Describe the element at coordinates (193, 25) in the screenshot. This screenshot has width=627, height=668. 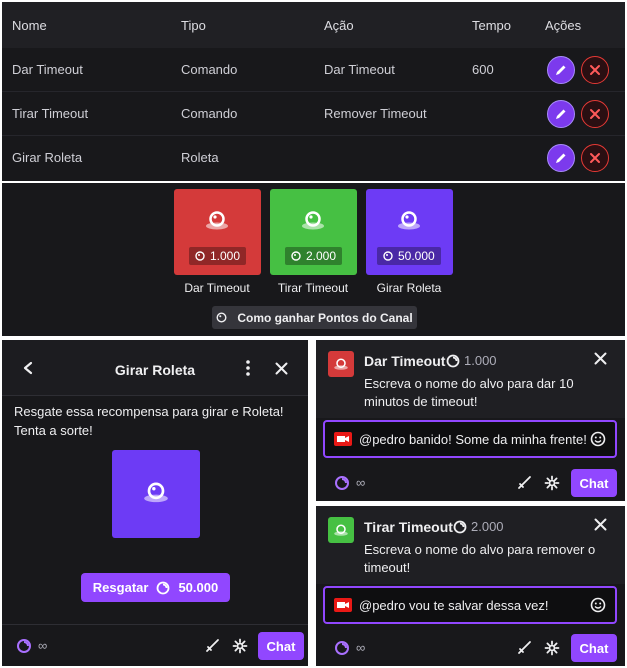
I see `header-tipo: Tipo` at that location.